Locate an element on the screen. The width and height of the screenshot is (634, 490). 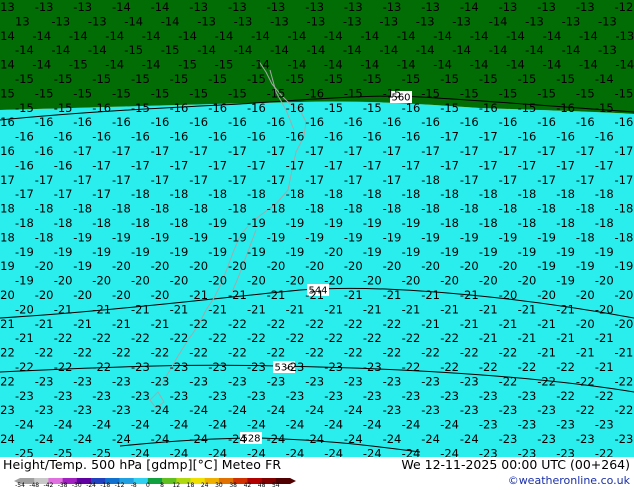
colorbar-tick-label: 42 is located at coordinates (247, 485).